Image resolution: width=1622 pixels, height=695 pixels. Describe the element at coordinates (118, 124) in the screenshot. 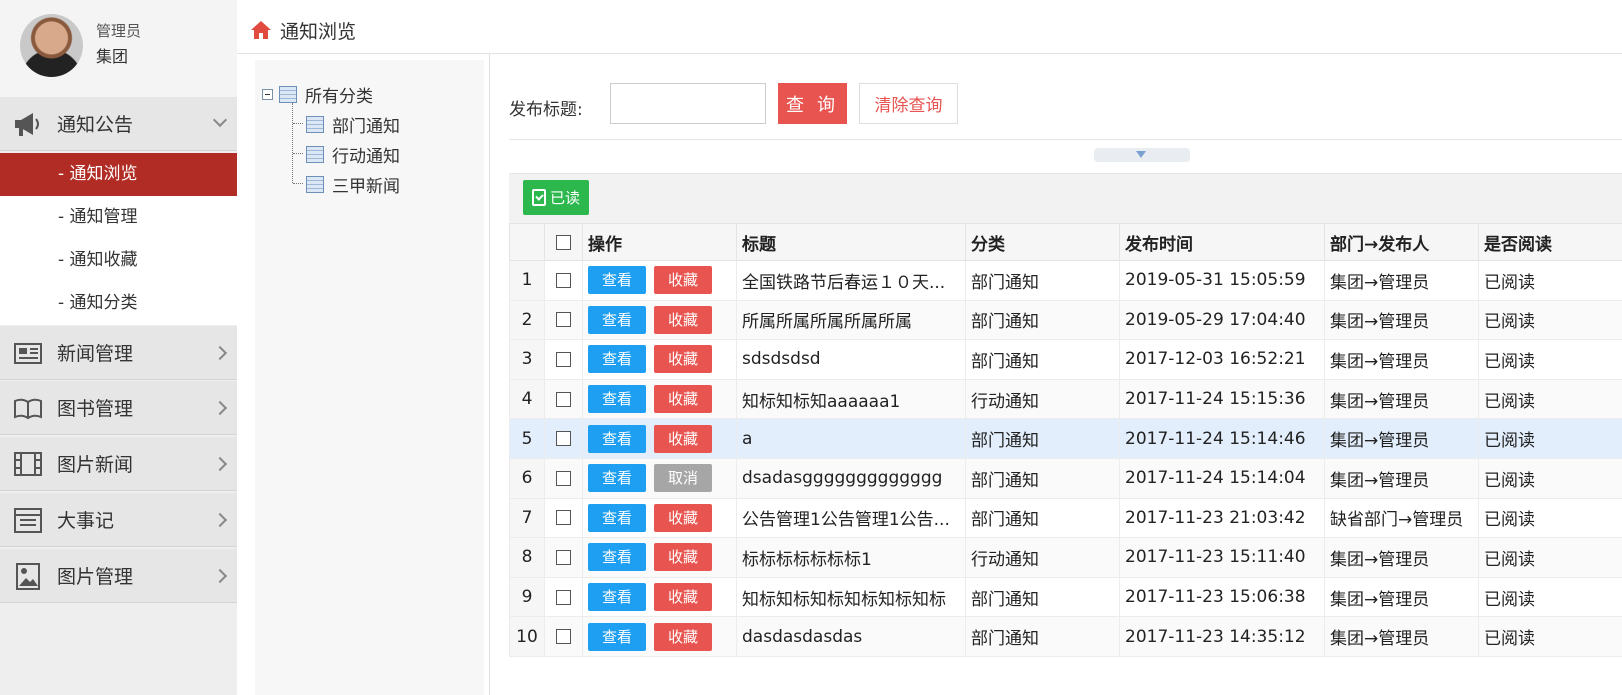

I see `menu-group-notice: 通知公告` at that location.